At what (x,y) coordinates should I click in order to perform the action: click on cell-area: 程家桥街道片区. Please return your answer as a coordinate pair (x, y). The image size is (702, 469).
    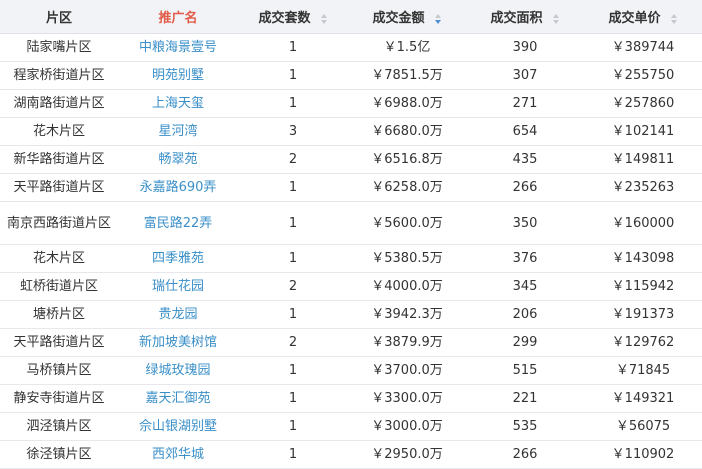
    Looking at the image, I should click on (59, 75).